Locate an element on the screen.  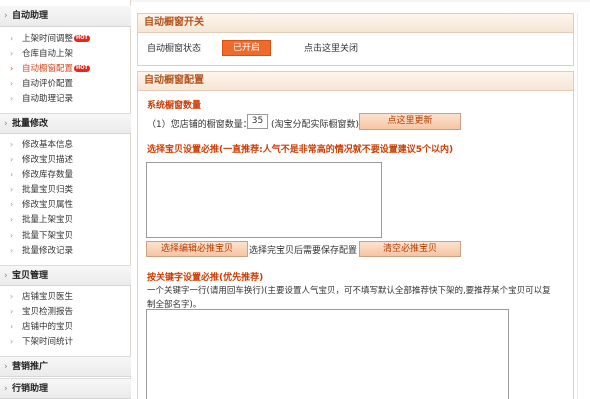
window-count-suffix: (淘宝分配实际橱窗数) is located at coordinates (315, 125).